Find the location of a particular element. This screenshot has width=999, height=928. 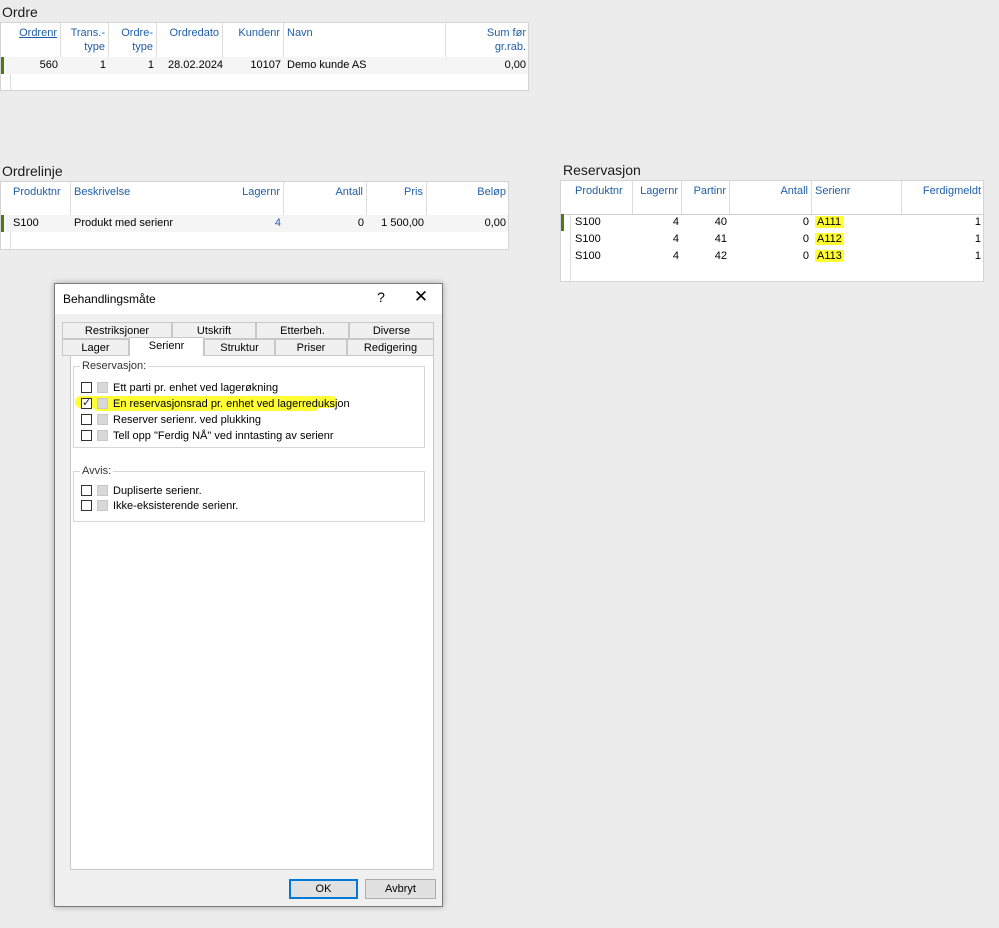

col-serienr: Serienr is located at coordinates (857, 197).